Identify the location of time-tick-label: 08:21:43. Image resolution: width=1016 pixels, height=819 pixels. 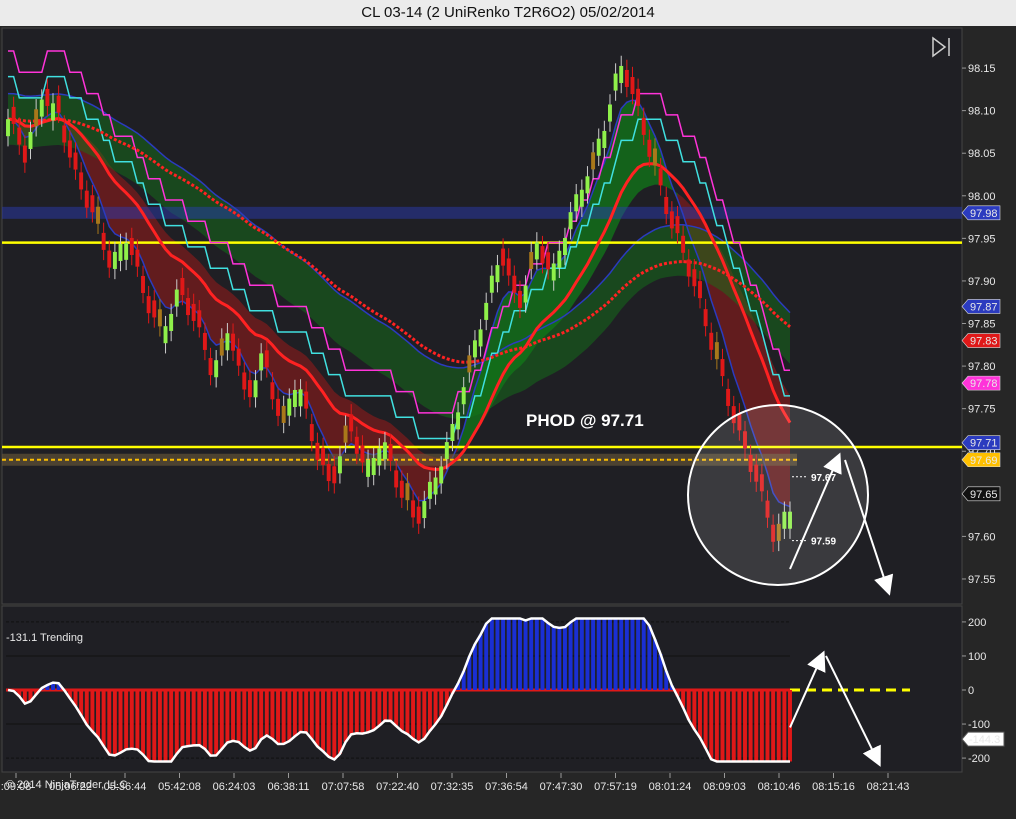
(888, 787).